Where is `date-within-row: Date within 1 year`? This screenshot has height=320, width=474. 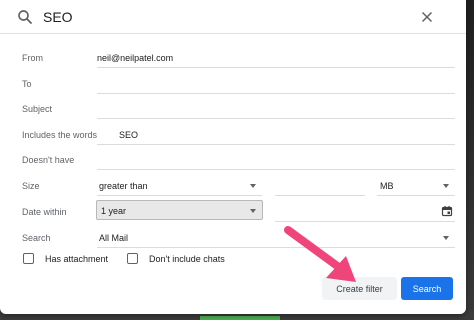
date-within-row: Date within 1 year is located at coordinates (233, 213).